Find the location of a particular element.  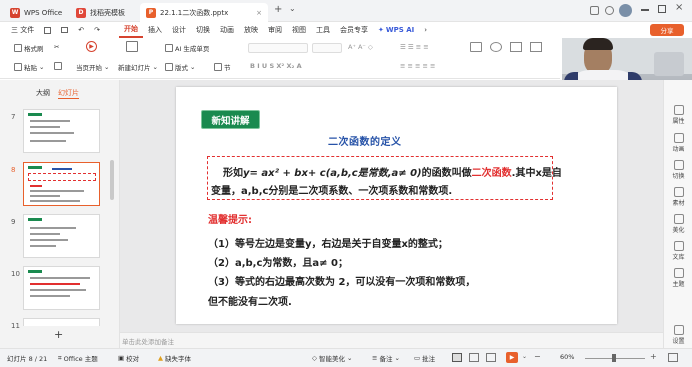

comments-button: ▭ 批注 is located at coordinates (424, 358).